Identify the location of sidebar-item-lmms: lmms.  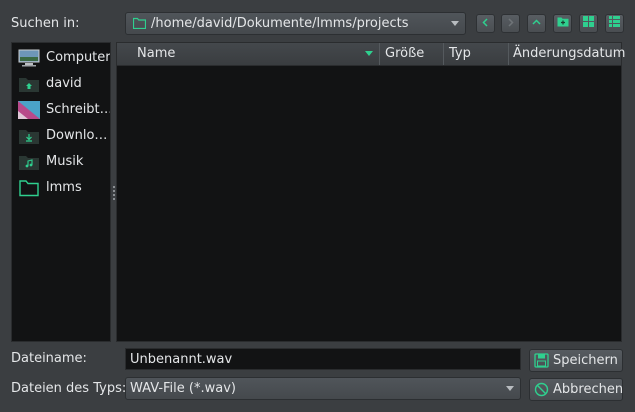
(64, 188).